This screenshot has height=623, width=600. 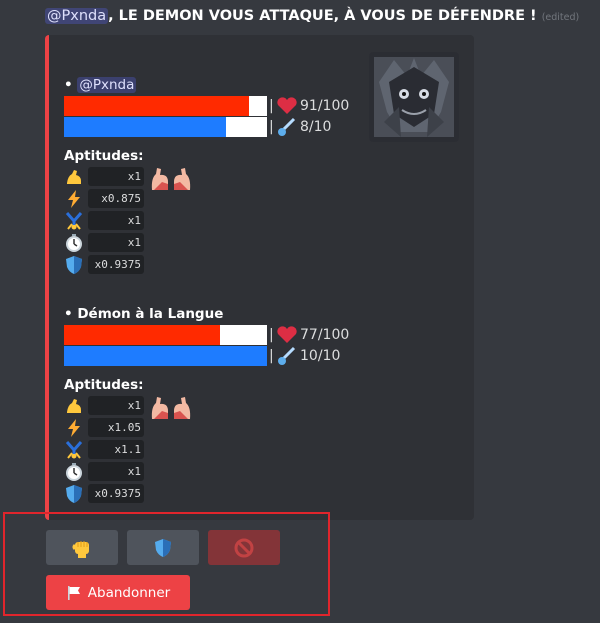 I want to click on prohibited-icon, so click(x=244, y=547).